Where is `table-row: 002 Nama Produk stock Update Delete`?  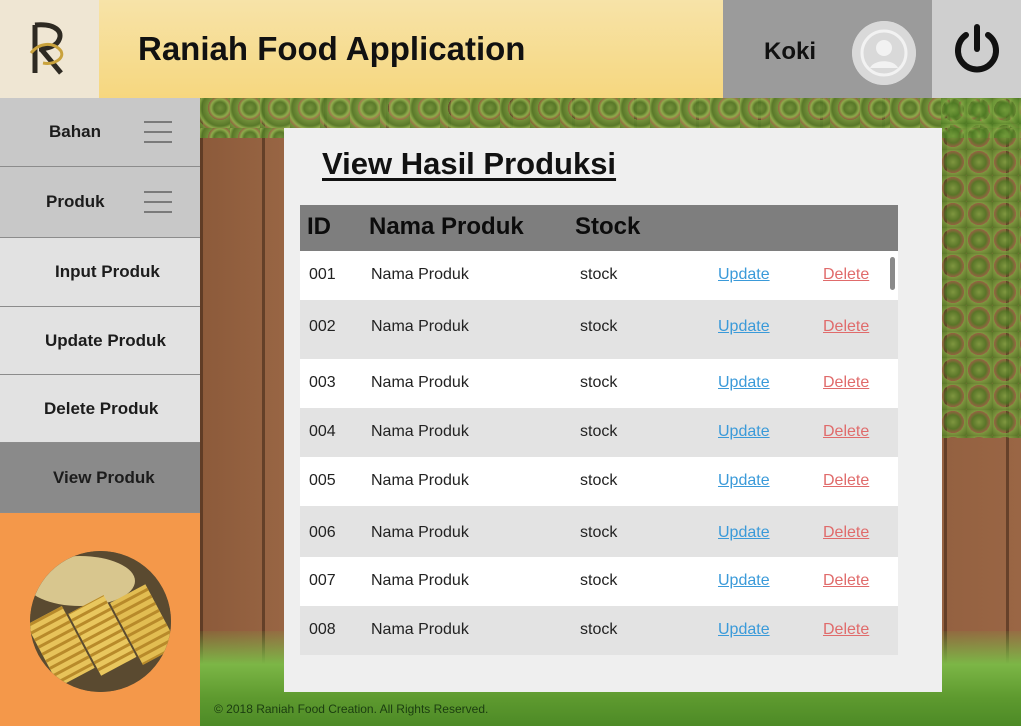 table-row: 002 Nama Produk stock Update Delete is located at coordinates (599, 329).